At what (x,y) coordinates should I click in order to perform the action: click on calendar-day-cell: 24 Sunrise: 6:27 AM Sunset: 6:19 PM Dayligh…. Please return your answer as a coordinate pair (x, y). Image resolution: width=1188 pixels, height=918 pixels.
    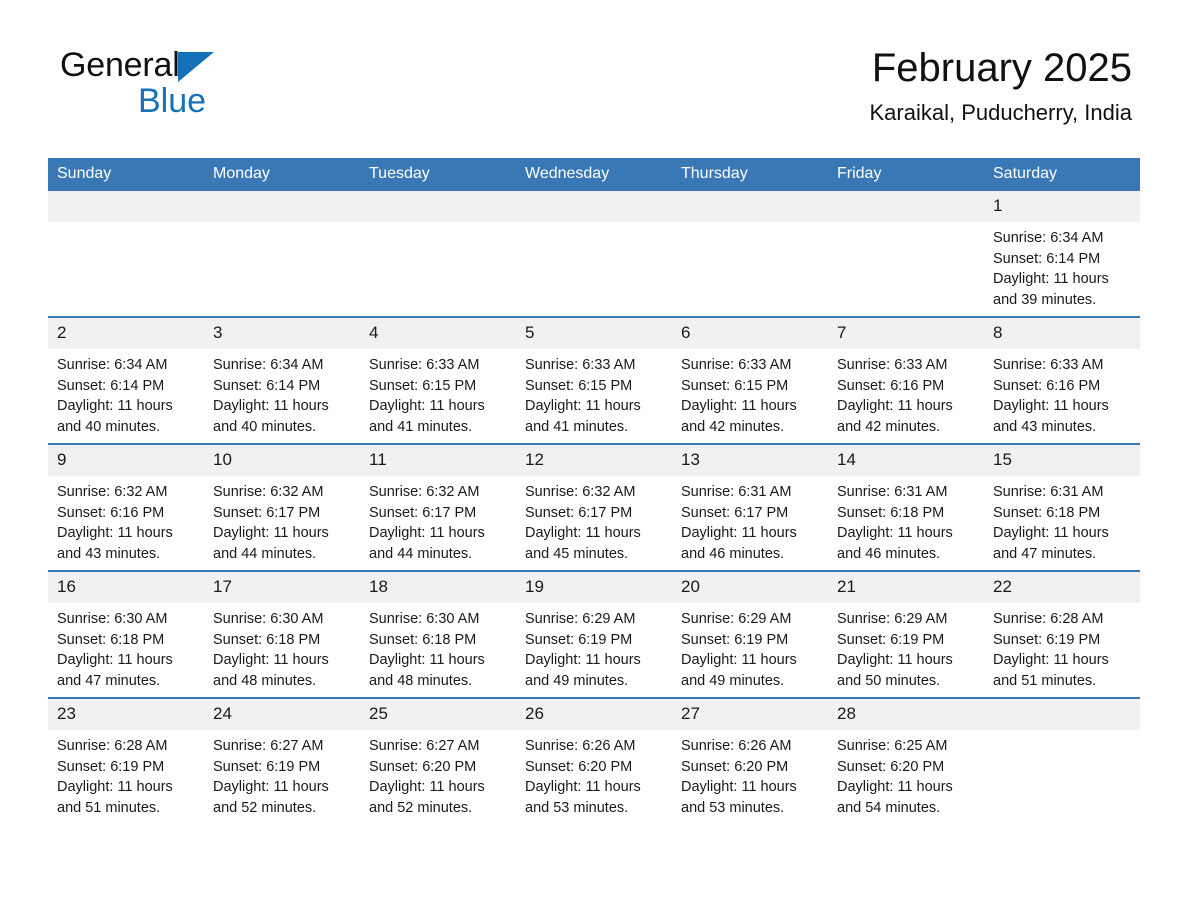
    Looking at the image, I should click on (282, 760).